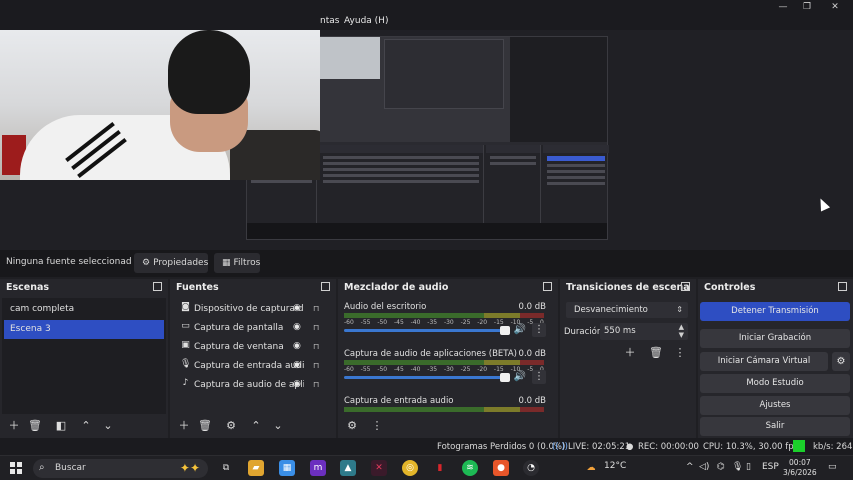 Image resolution: width=853 pixels, height=480 pixels. I want to click on task-view-icon: ⧉, so click(226, 468).